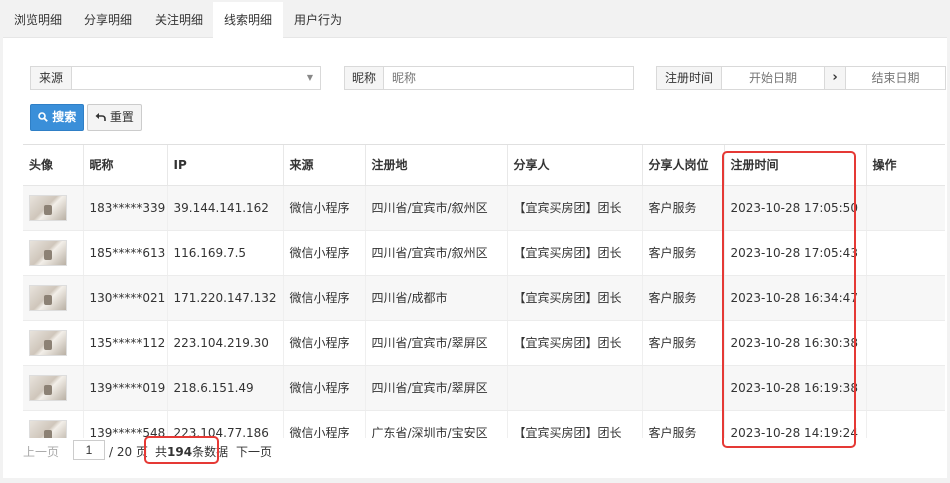 The height and width of the screenshot is (483, 950). I want to click on source-select: ▼, so click(196, 78).